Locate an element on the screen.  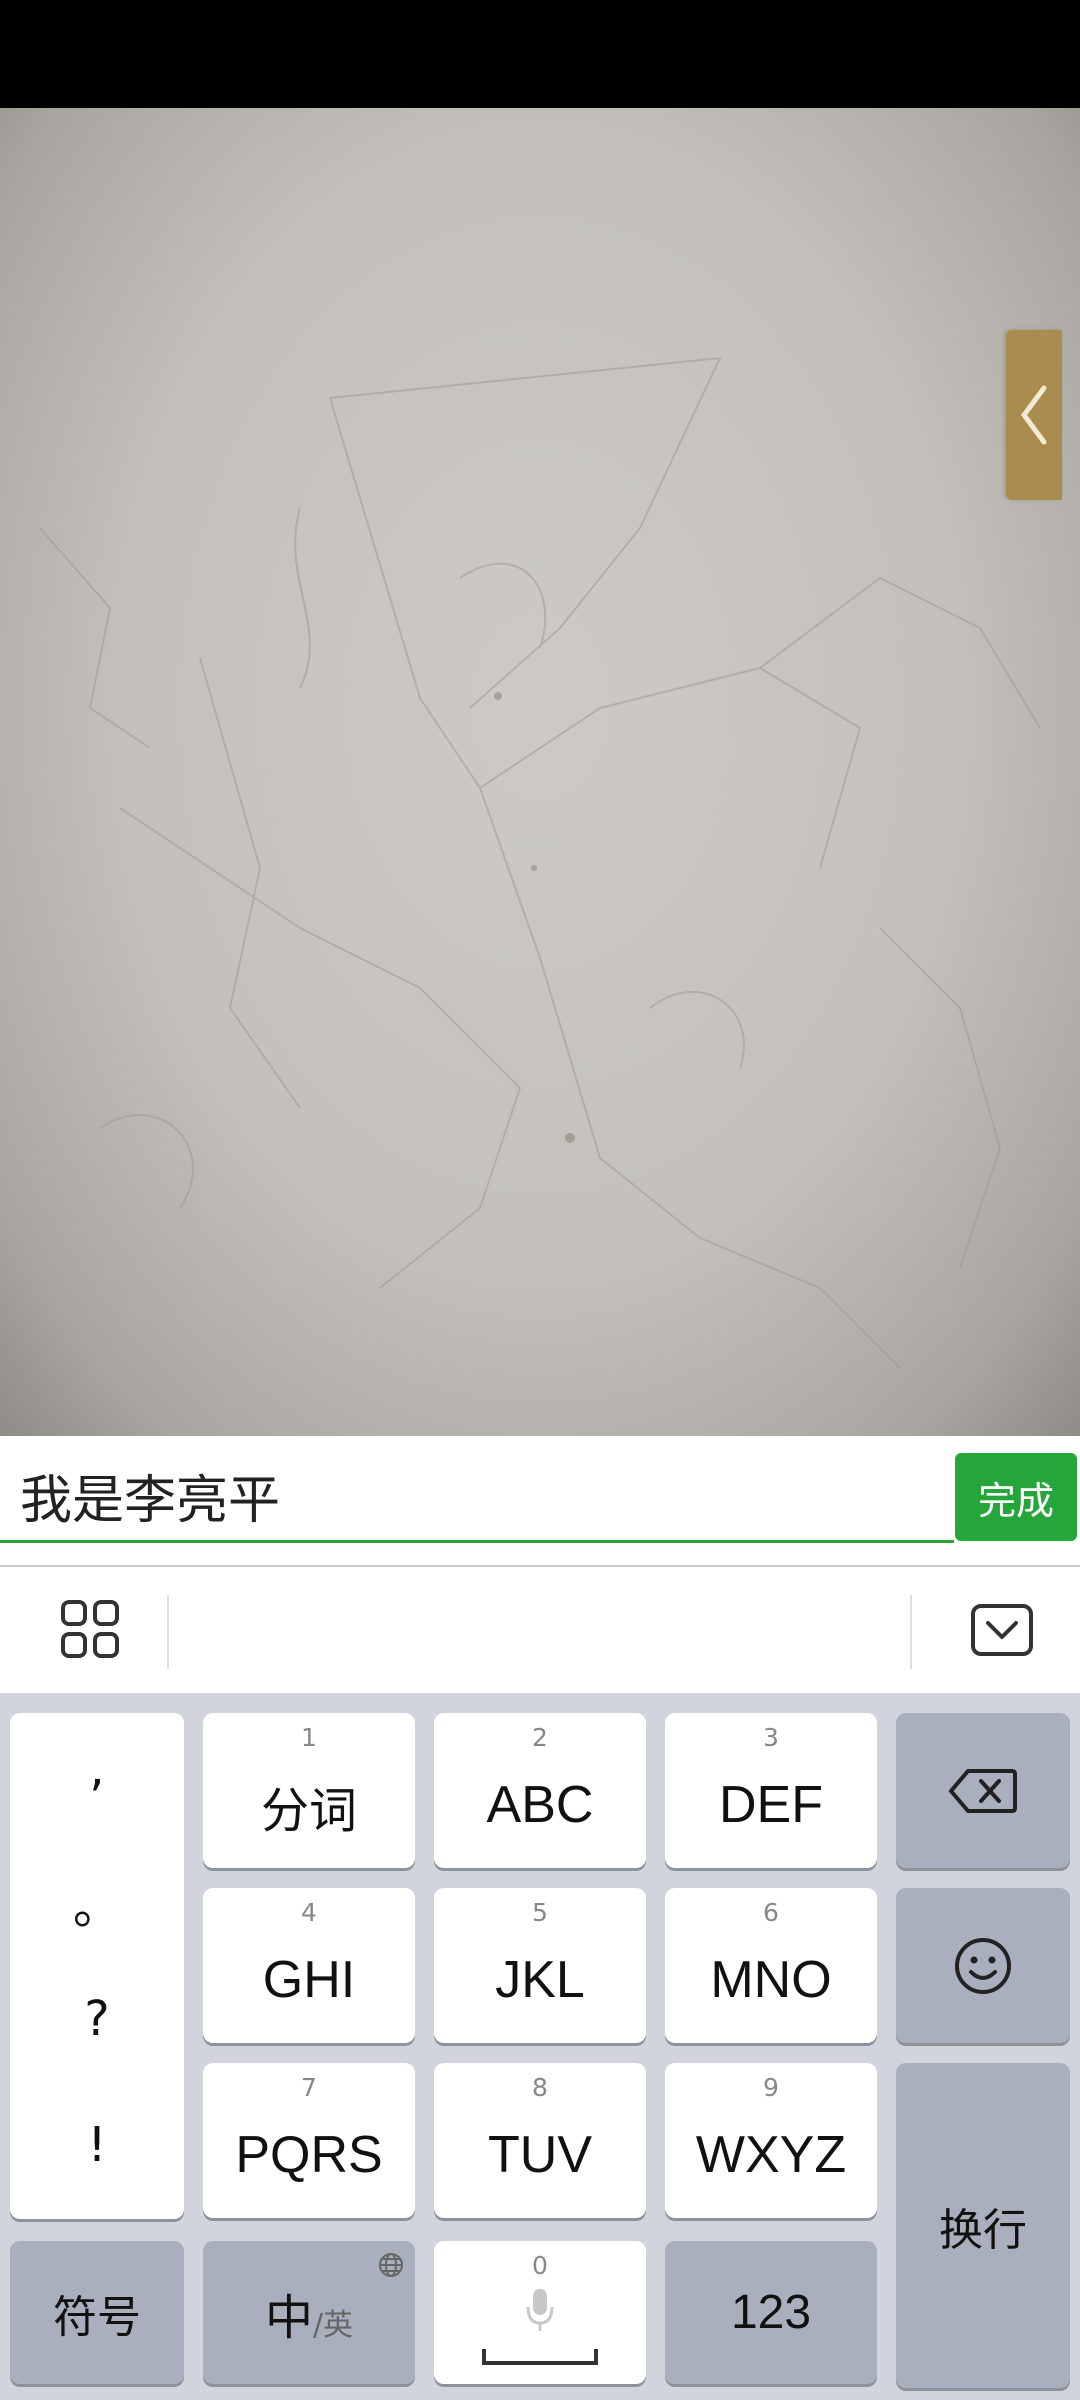
key-6: 6 MNO is located at coordinates (771, 1965).